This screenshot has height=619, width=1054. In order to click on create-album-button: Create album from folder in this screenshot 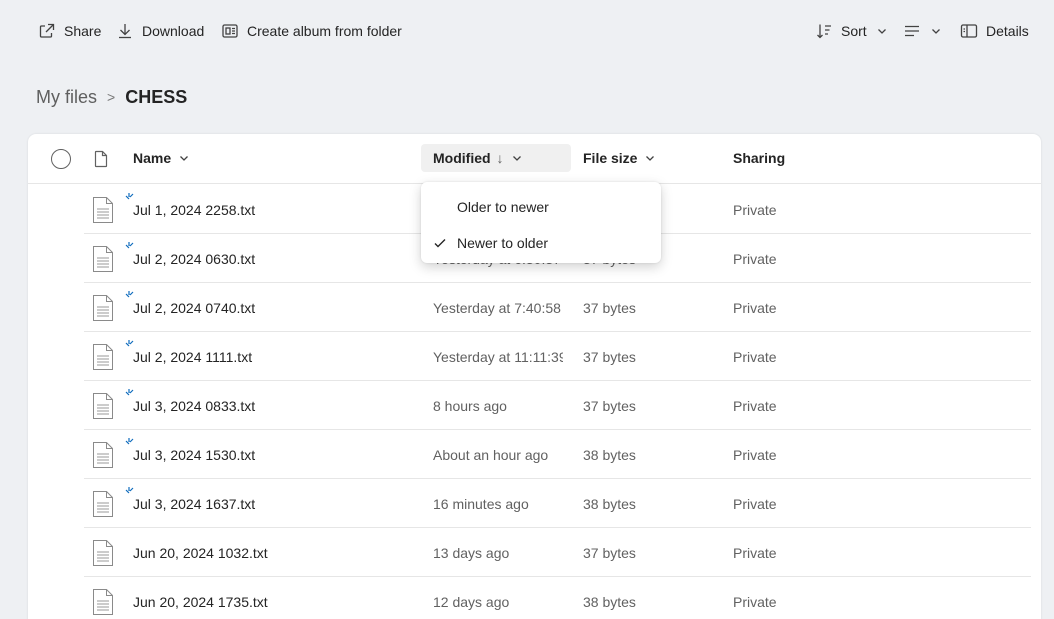, I will do `click(311, 31)`.